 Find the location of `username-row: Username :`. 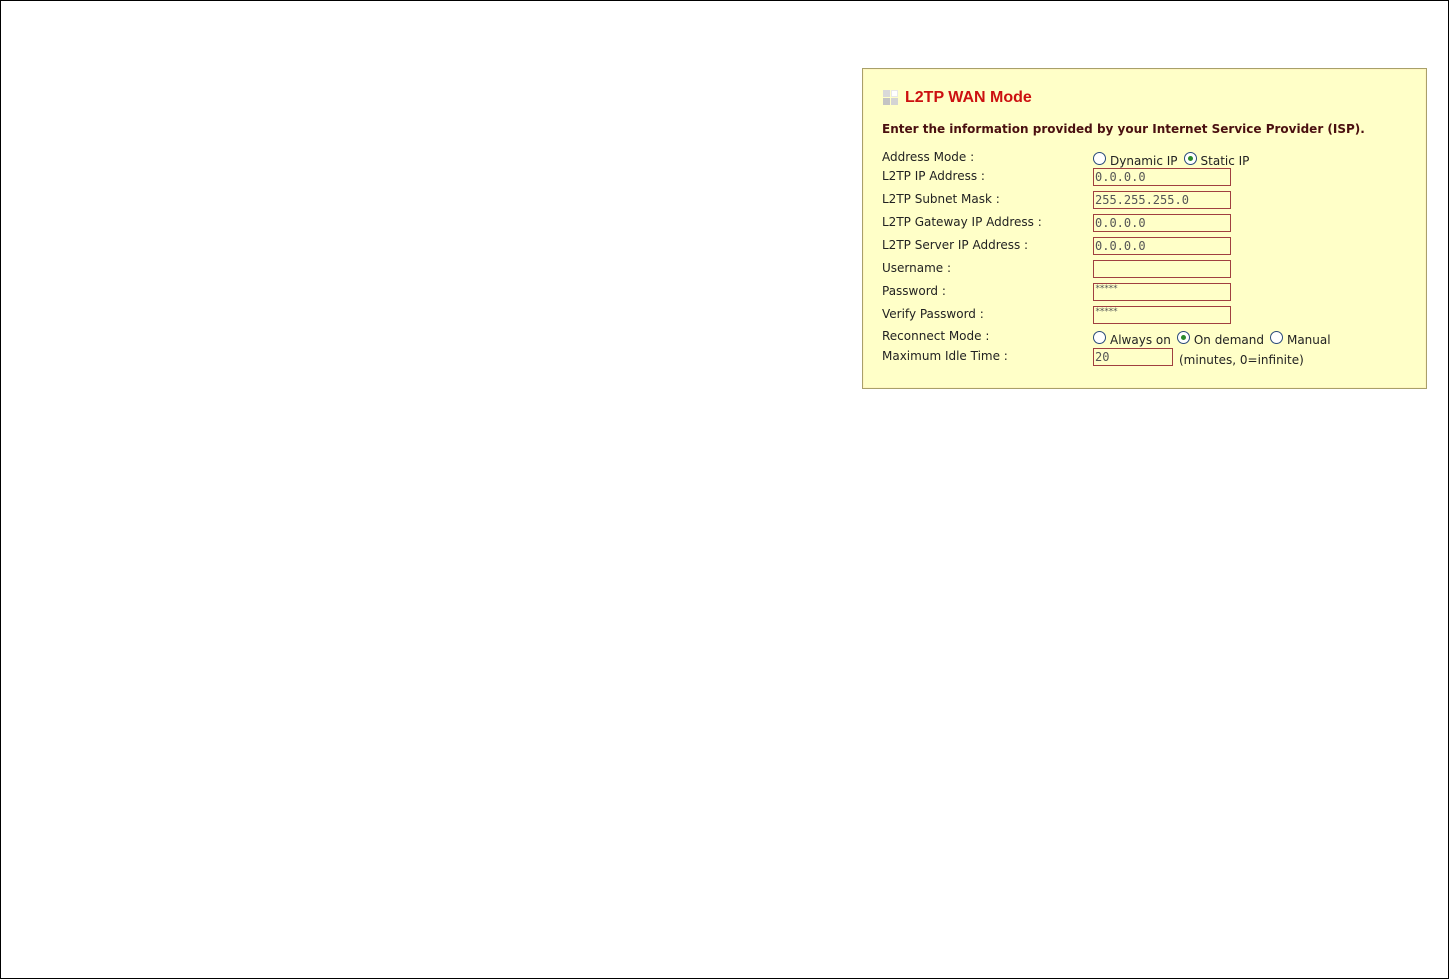

username-row: Username : is located at coordinates (1152, 269).